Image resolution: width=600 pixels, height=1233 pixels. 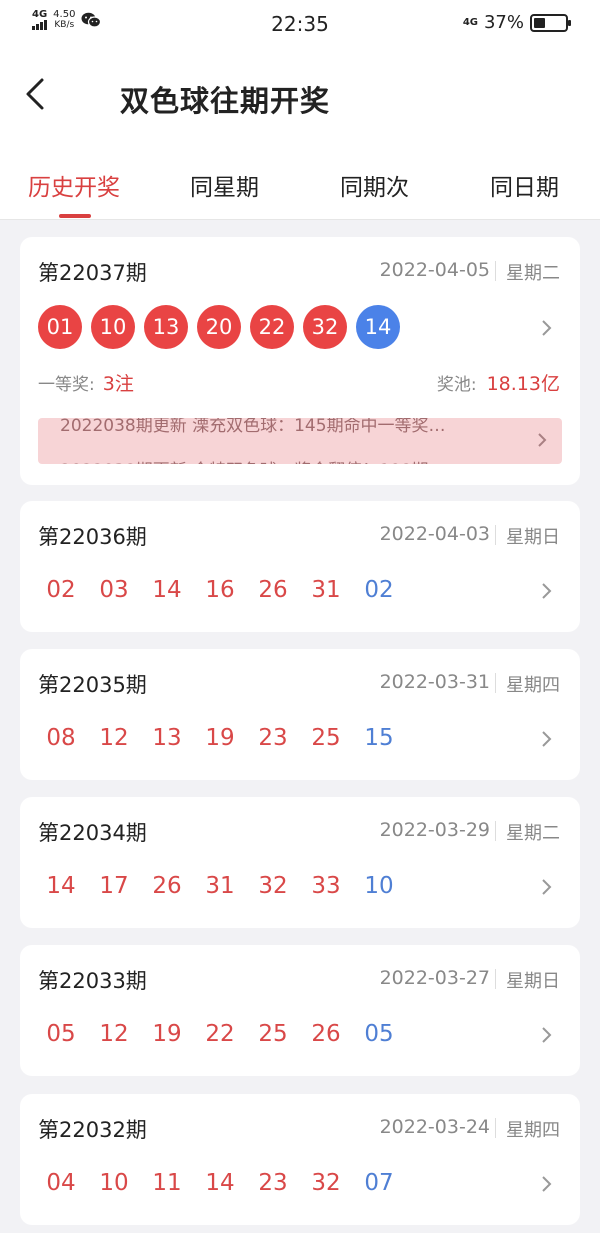 What do you see at coordinates (379, 590) in the screenshot?
I see `blue-number: 02` at bounding box center [379, 590].